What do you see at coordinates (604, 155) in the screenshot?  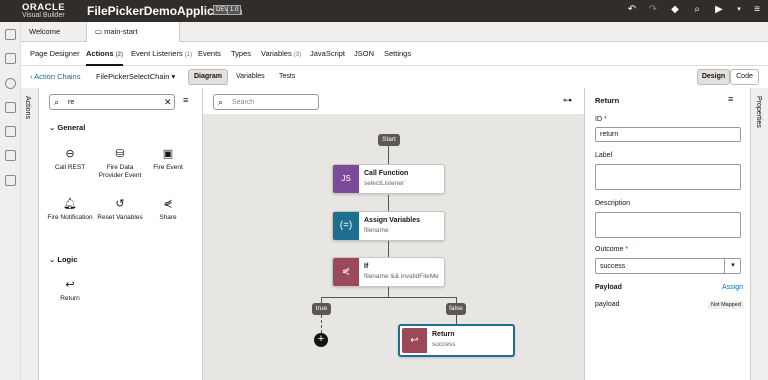 I see `label-label: Label` at bounding box center [604, 155].